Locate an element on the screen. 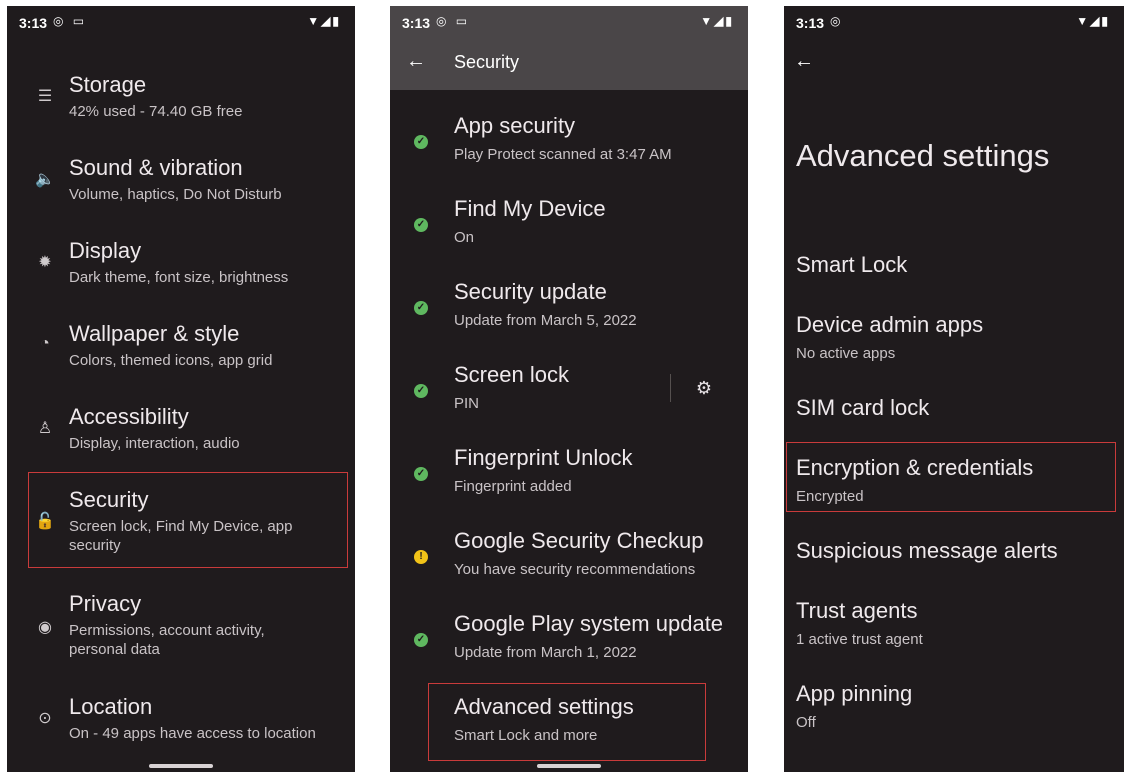 The height and width of the screenshot is (772, 1124). item-title: Encryption & credentials is located at coordinates (915, 467).